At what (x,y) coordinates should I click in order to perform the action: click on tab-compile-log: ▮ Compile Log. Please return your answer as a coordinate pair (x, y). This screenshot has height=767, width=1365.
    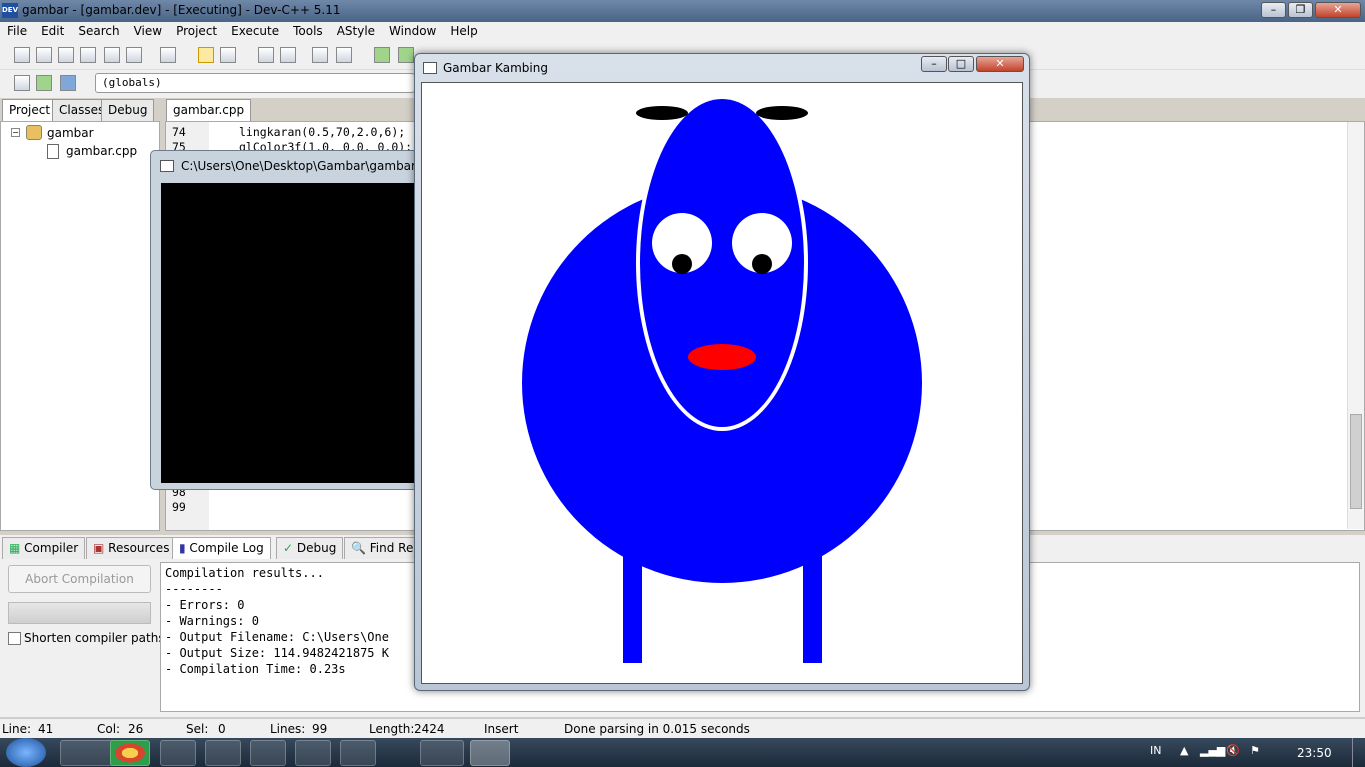
    Looking at the image, I should click on (221, 548).